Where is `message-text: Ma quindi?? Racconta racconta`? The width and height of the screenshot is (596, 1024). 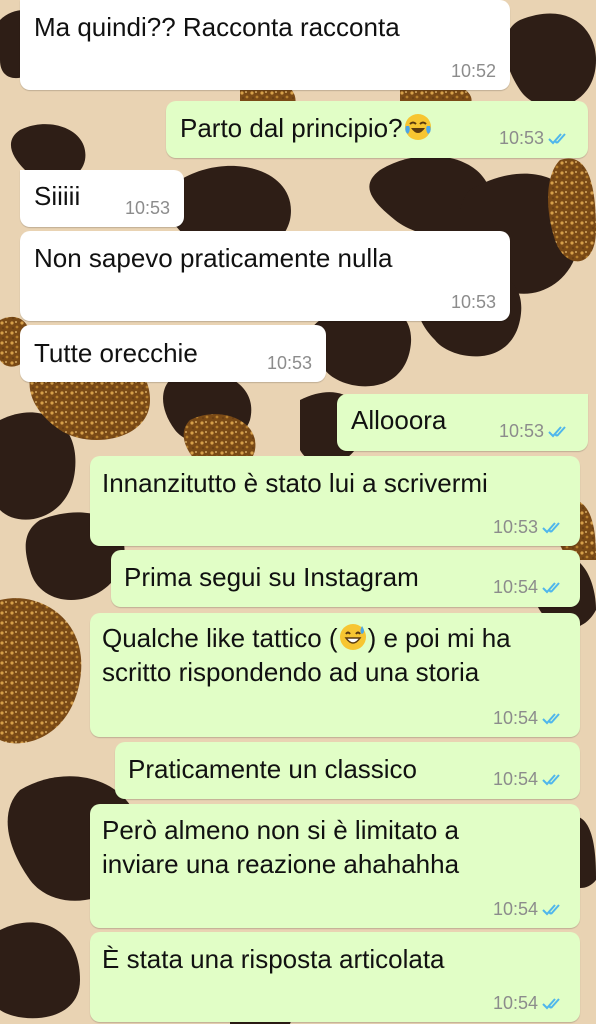
message-text: Ma quindi?? Racconta racconta is located at coordinates (217, 27).